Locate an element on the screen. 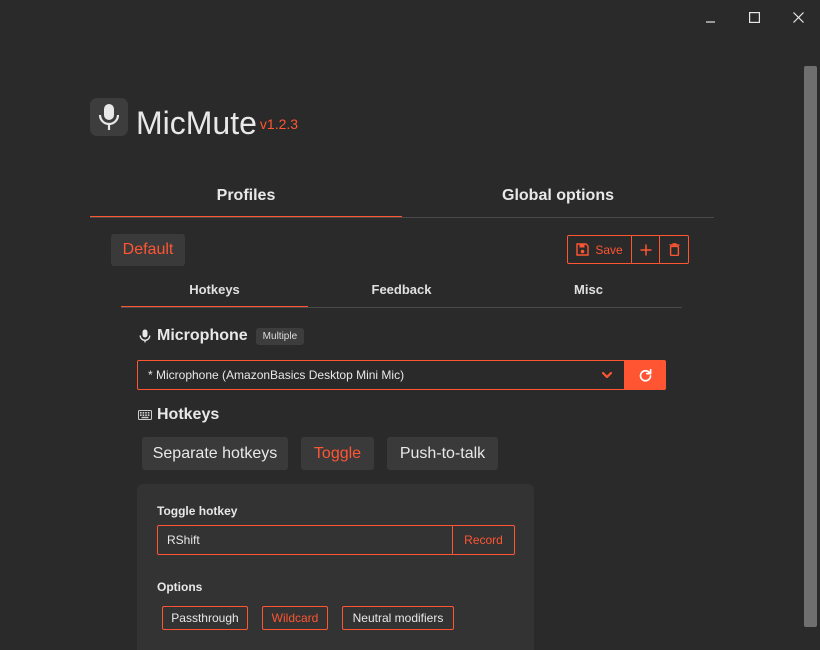 Image resolution: width=820 pixels, height=650 pixels. refresh-icon is located at coordinates (645, 375).